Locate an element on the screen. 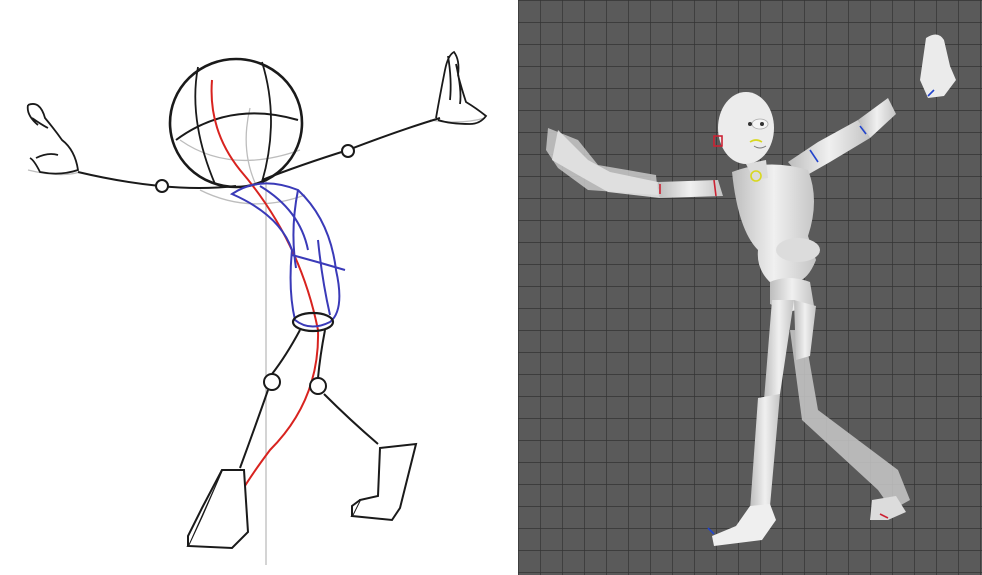 The image size is (982, 575). torso-construction is located at coordinates (287, 255).